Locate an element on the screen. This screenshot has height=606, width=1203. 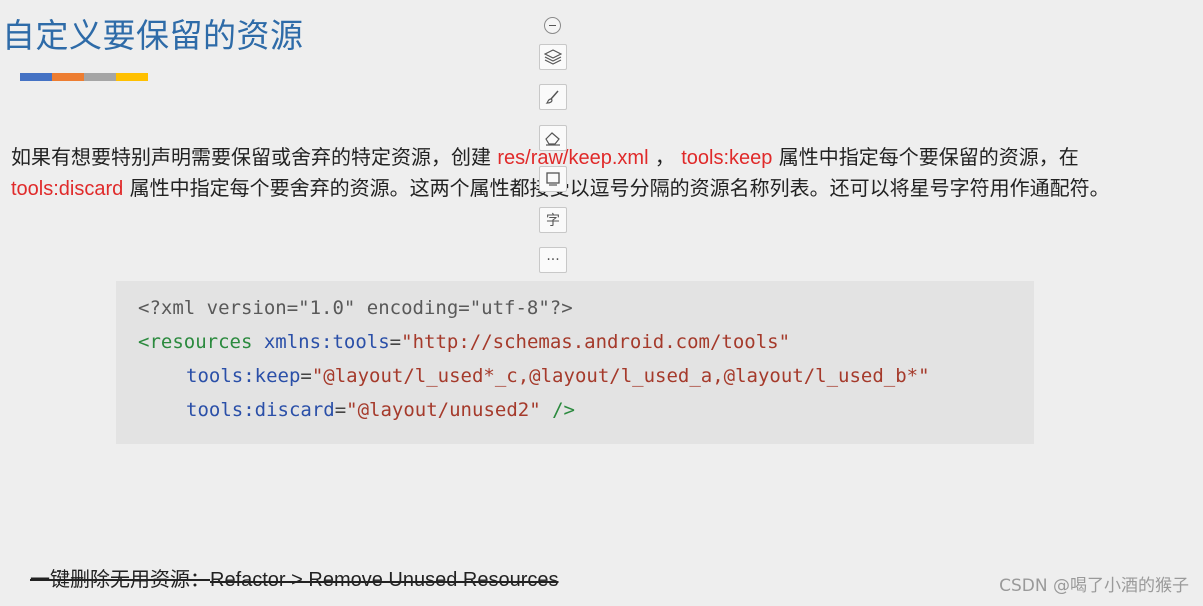
more-icon: ··· is located at coordinates (553, 260).